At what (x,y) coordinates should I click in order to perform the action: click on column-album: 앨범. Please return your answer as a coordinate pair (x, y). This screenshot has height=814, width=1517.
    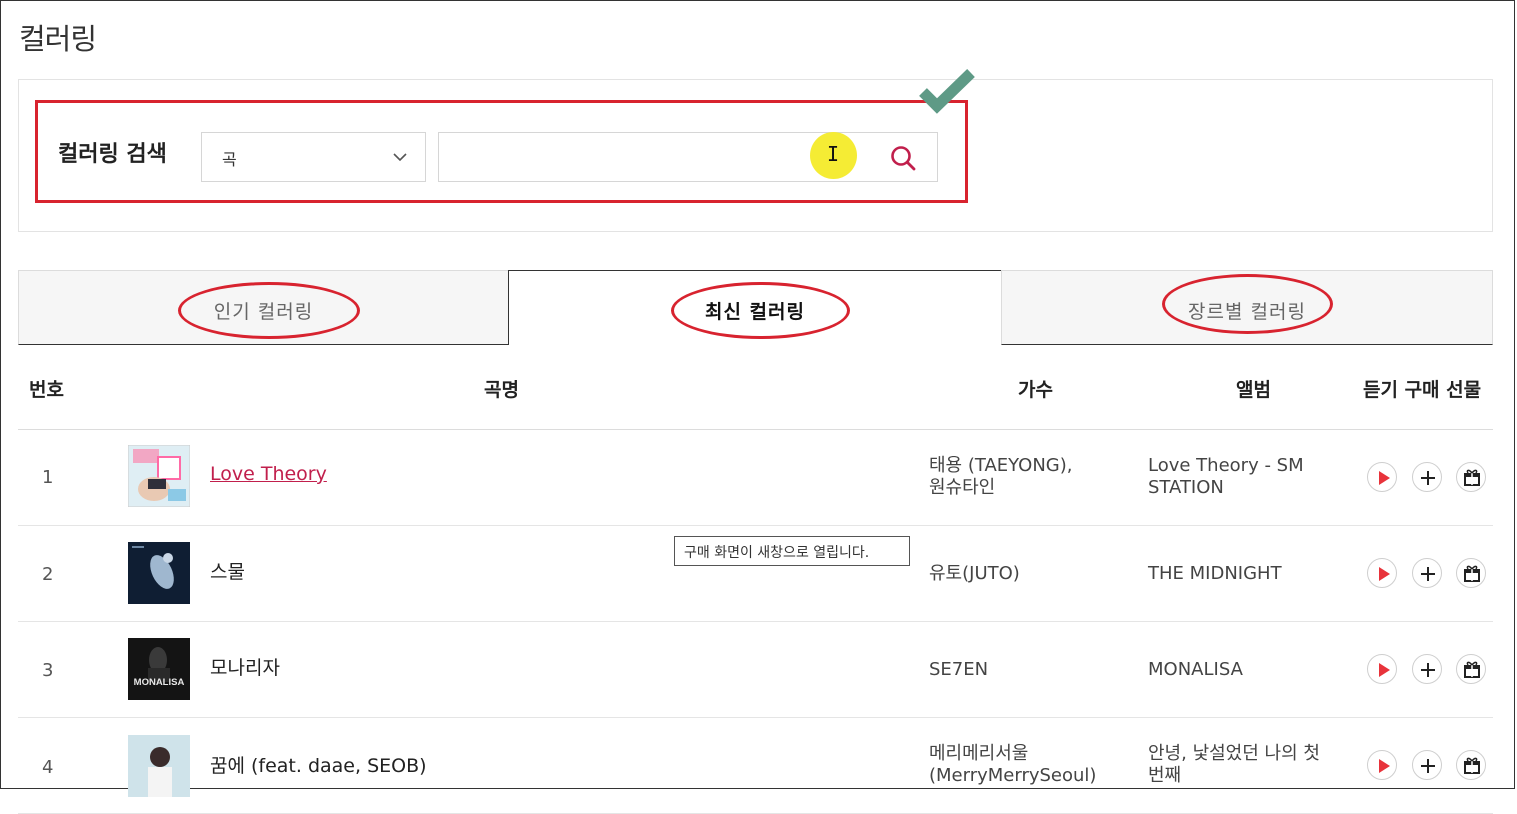
    Looking at the image, I should click on (1253, 390).